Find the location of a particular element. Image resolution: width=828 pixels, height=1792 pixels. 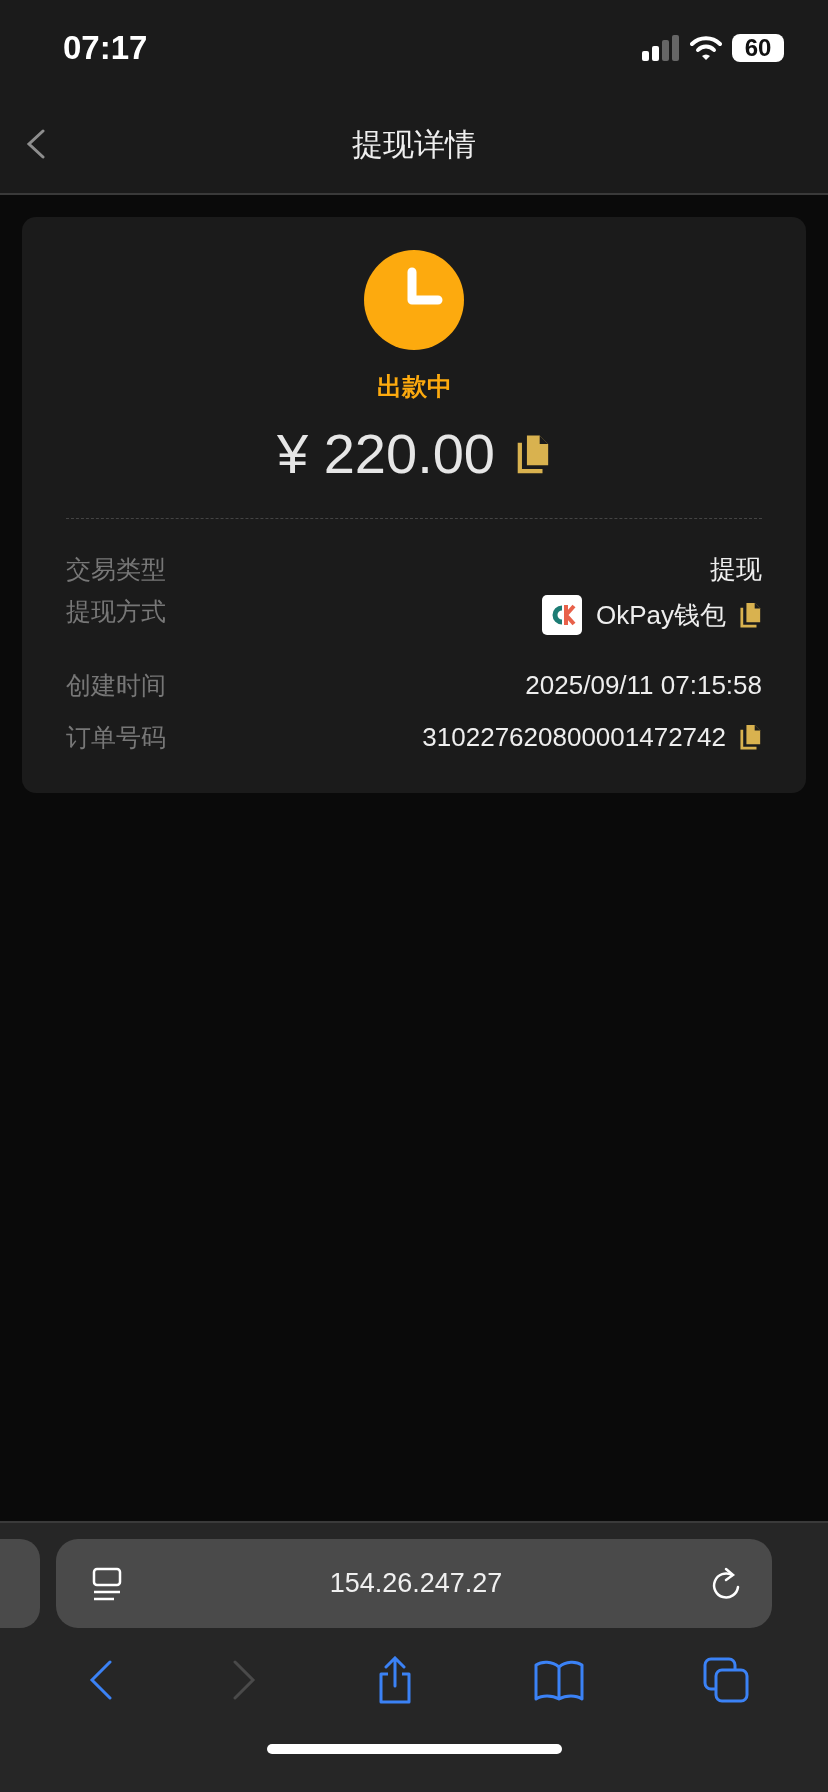

row-value: OkPay钱包 is located at coordinates (660, 615).